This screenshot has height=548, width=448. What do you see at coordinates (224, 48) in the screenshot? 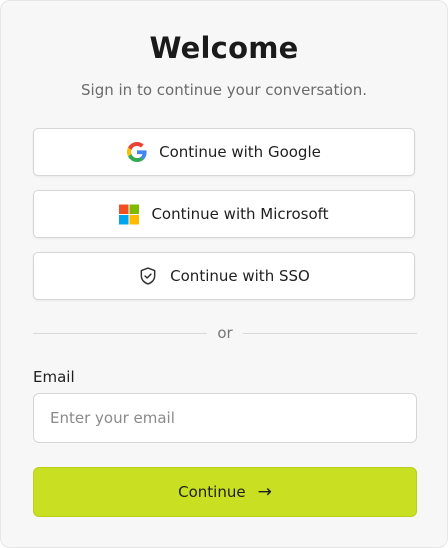
I see `page-title: Welcome` at bounding box center [224, 48].